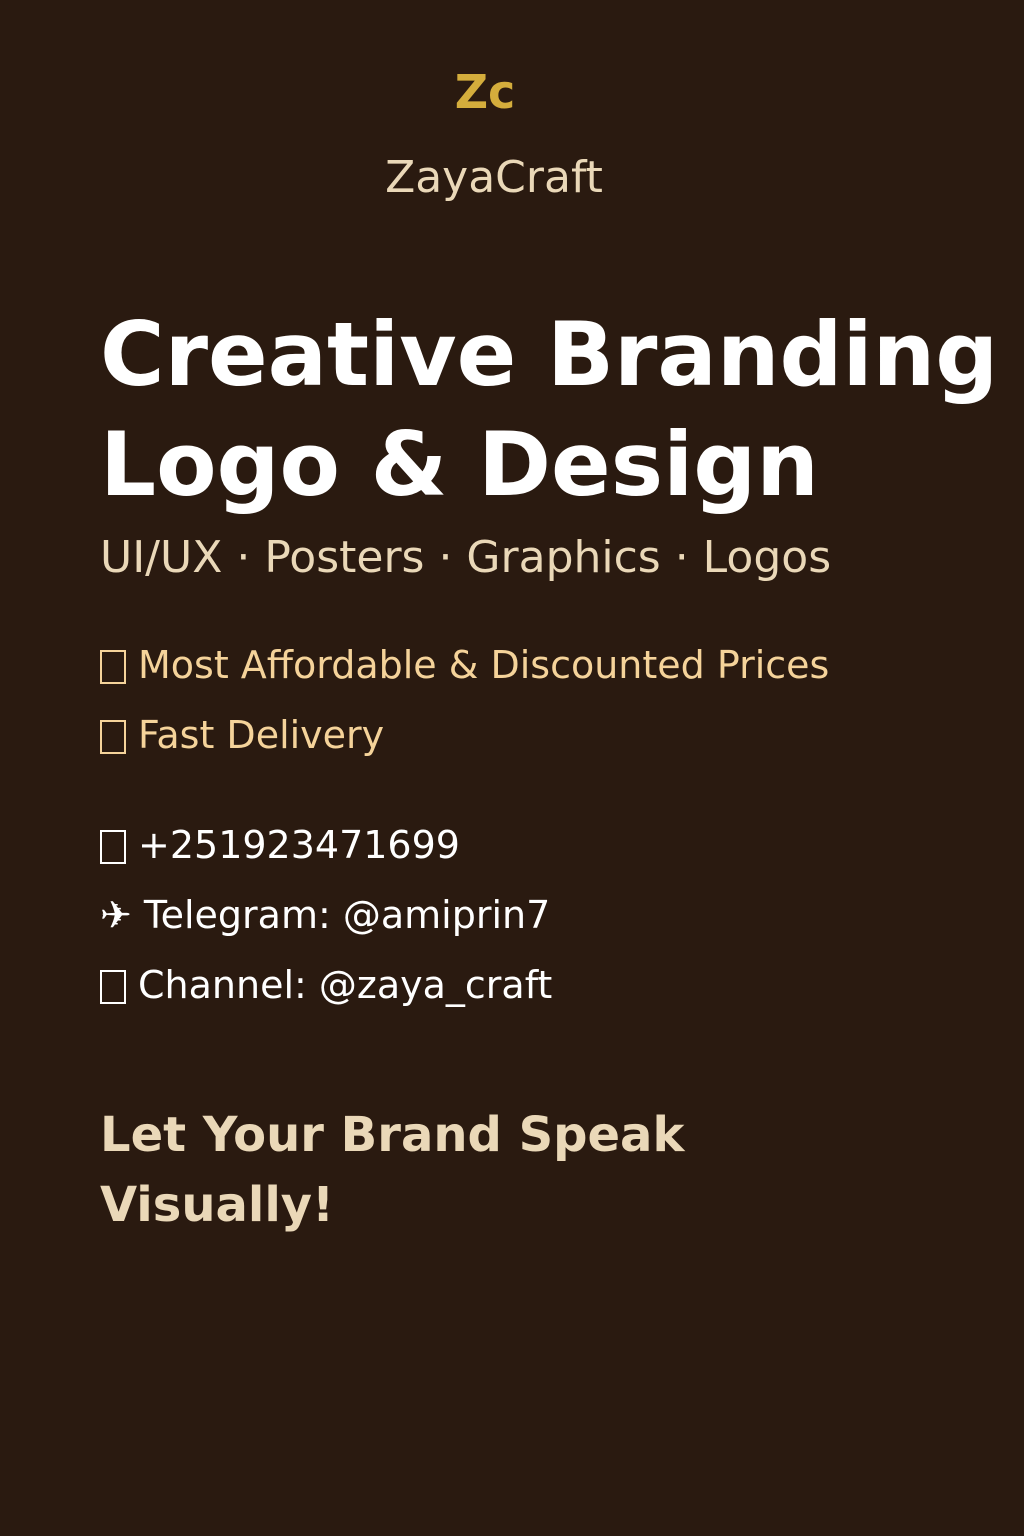  What do you see at coordinates (347, 915) in the screenshot?
I see `contact-text: Telegram: @amiprin7` at bounding box center [347, 915].